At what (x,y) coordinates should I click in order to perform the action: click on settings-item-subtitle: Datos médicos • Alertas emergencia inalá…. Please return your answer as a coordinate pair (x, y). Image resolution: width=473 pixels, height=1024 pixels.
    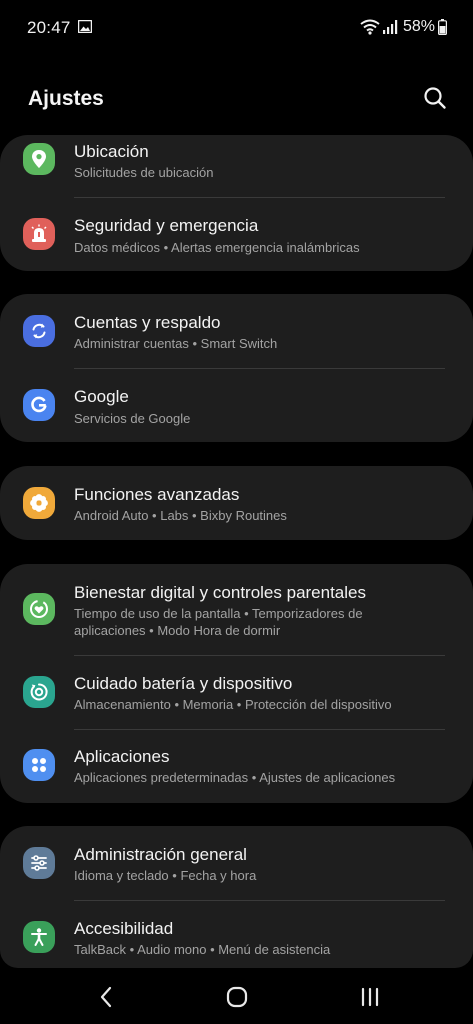
    Looking at the image, I should click on (217, 247).